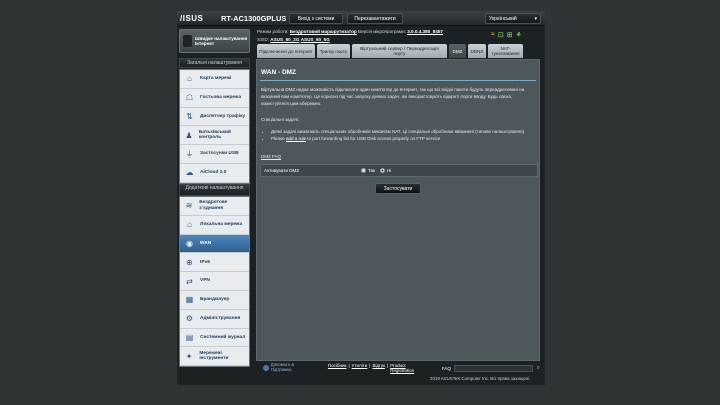 The height and width of the screenshot is (405, 720). What do you see at coordinates (189, 337) in the screenshot?
I see `log-icon: ▤` at bounding box center [189, 337].